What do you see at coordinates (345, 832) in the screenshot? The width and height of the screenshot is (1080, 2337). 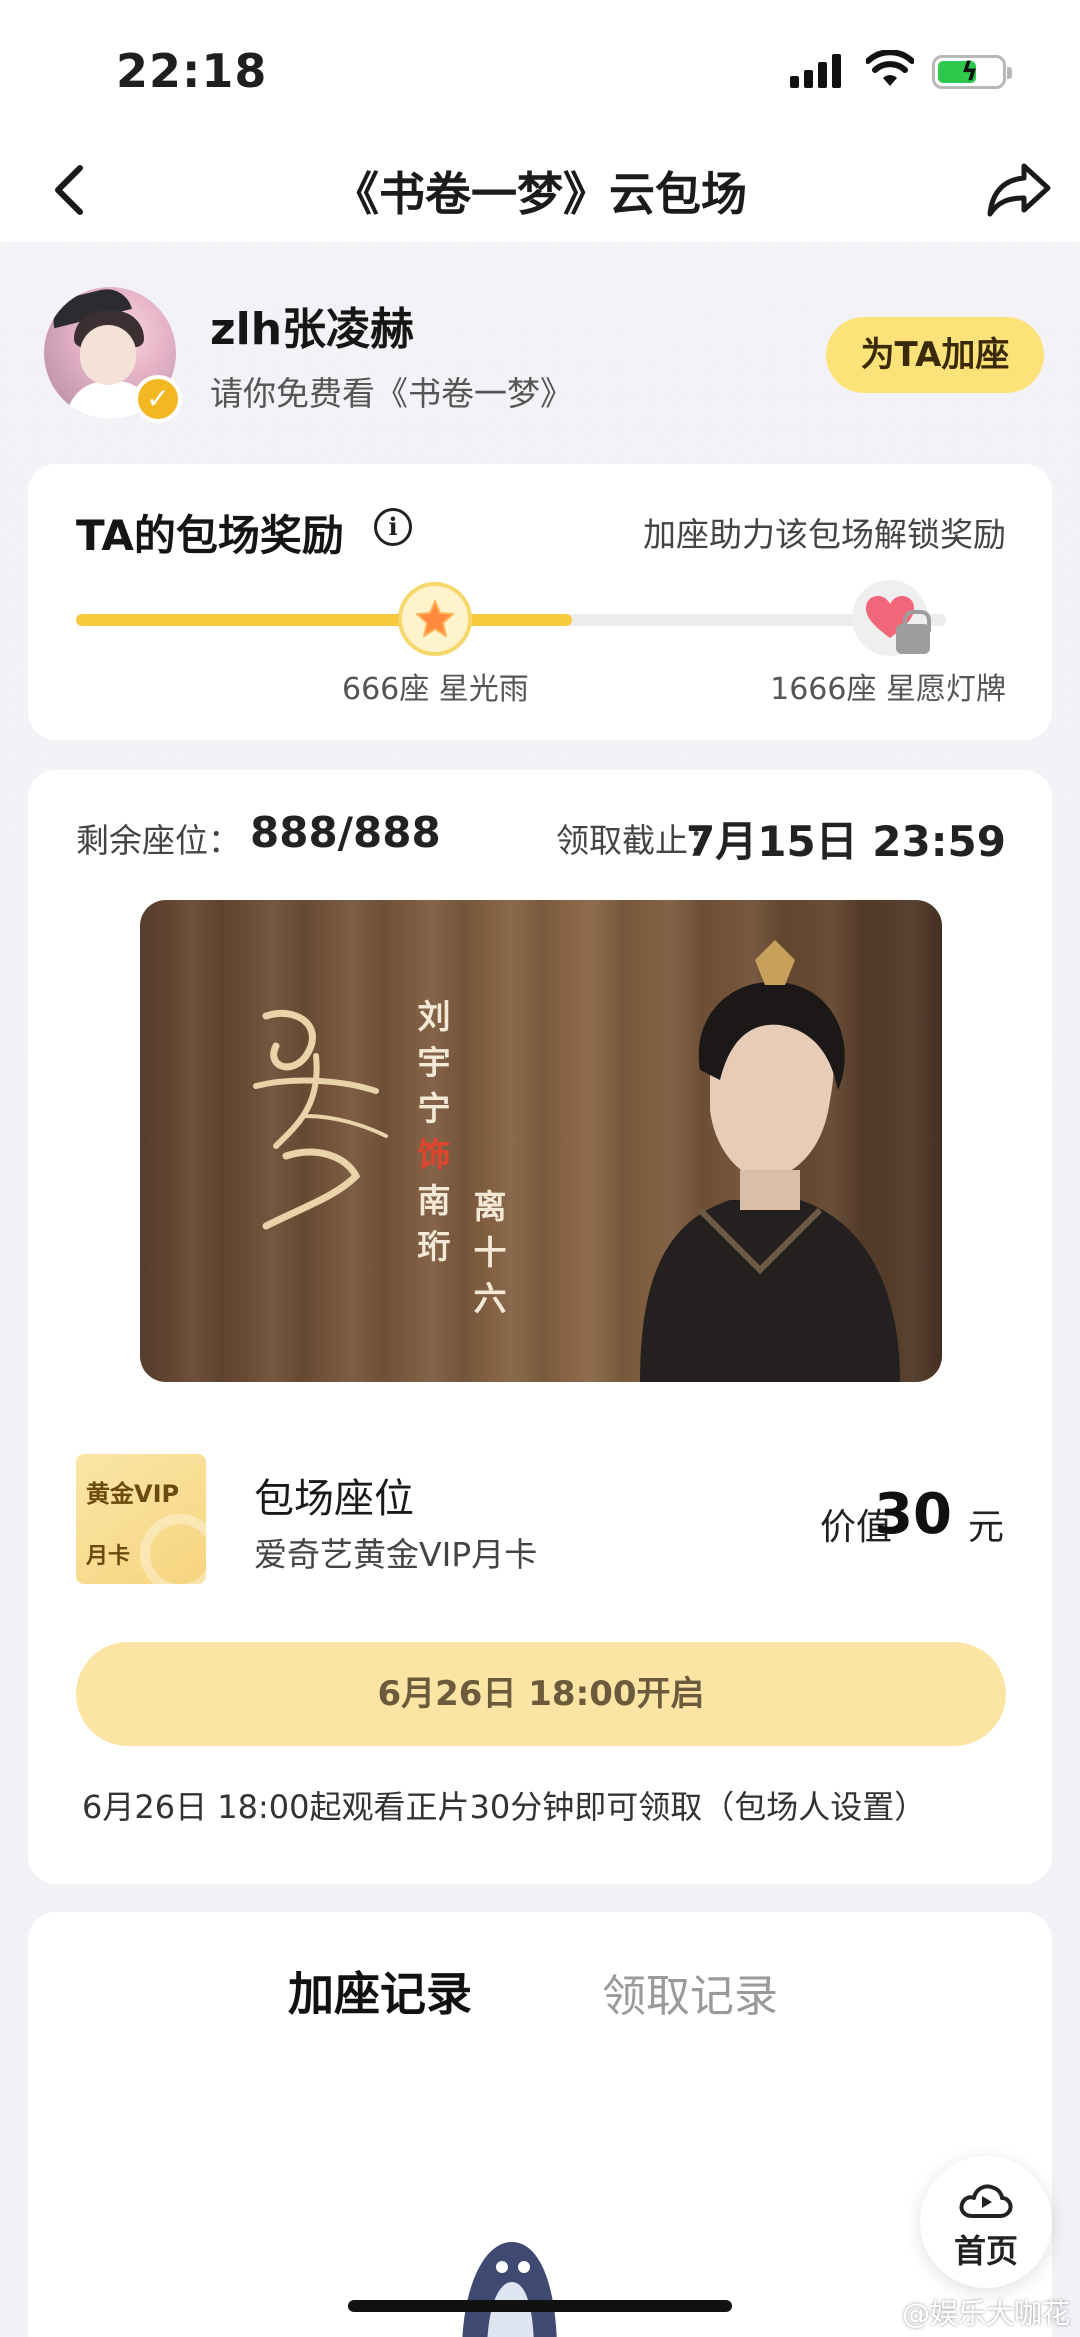 I see `remaining-seats-value: 888/888` at bounding box center [345, 832].